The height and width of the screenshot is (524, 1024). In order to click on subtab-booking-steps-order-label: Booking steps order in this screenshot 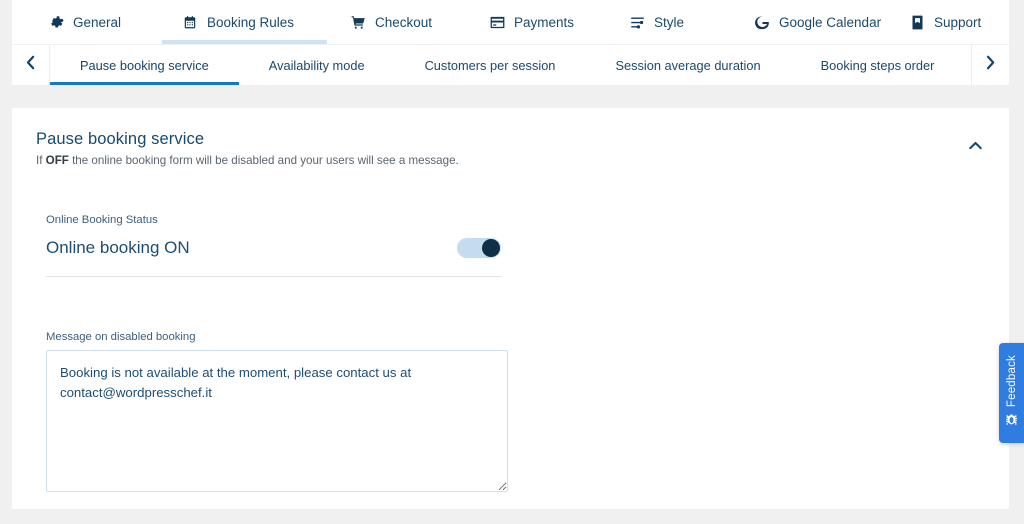, I will do `click(877, 65)`.